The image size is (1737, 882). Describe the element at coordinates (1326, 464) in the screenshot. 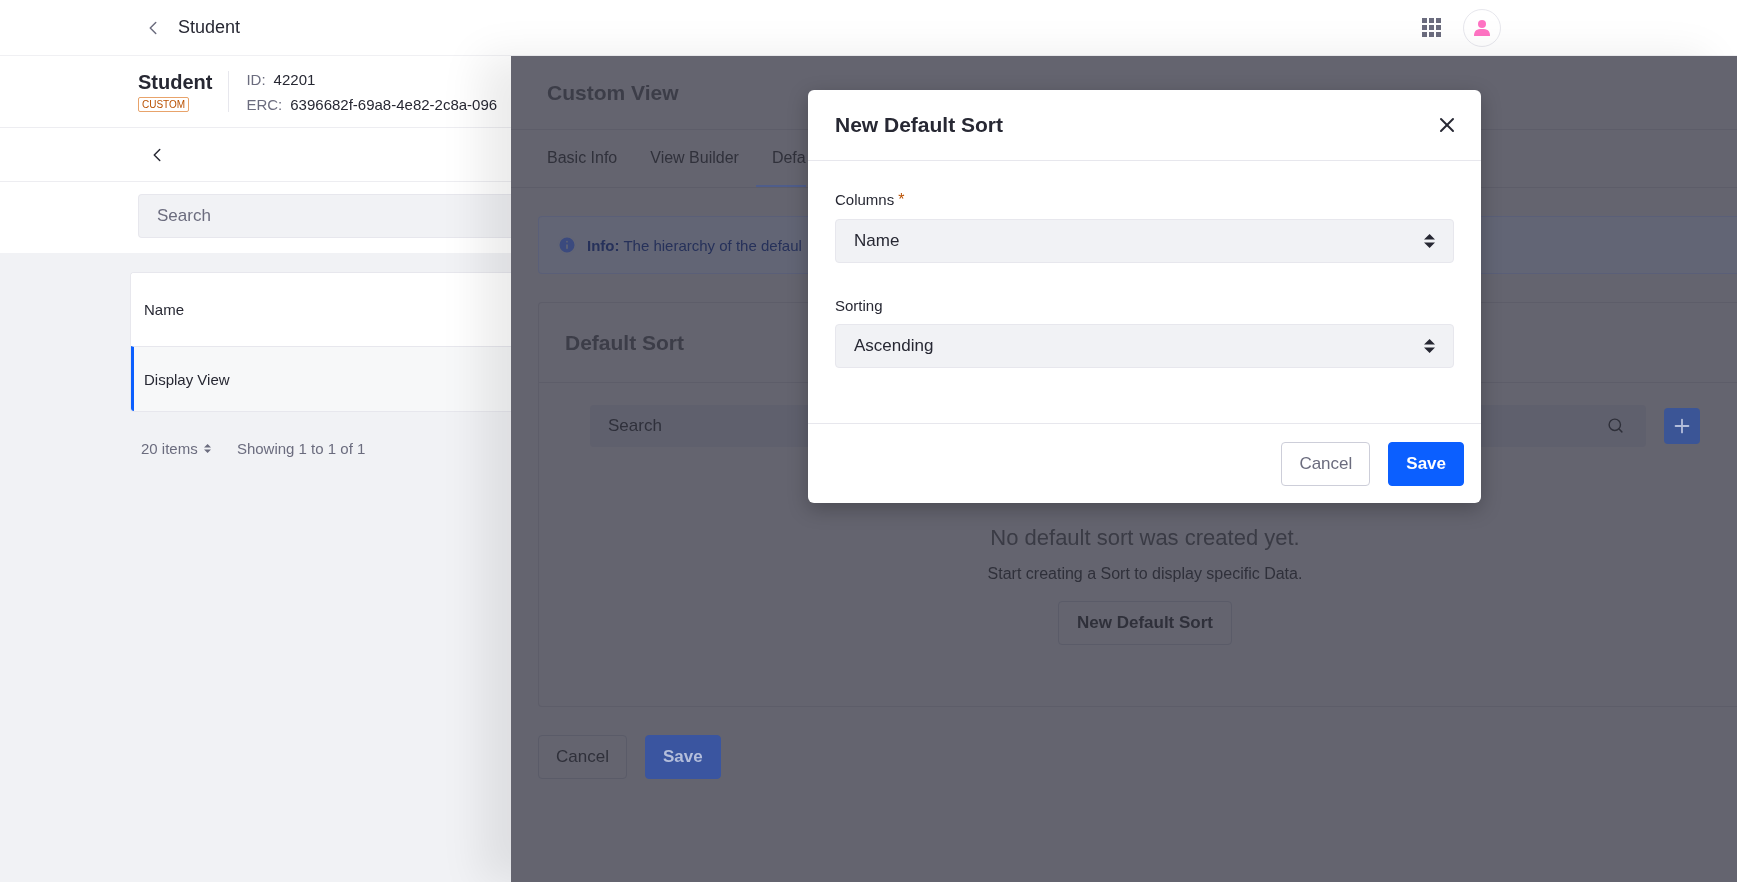

I see `cancel-button: Cancel` at that location.